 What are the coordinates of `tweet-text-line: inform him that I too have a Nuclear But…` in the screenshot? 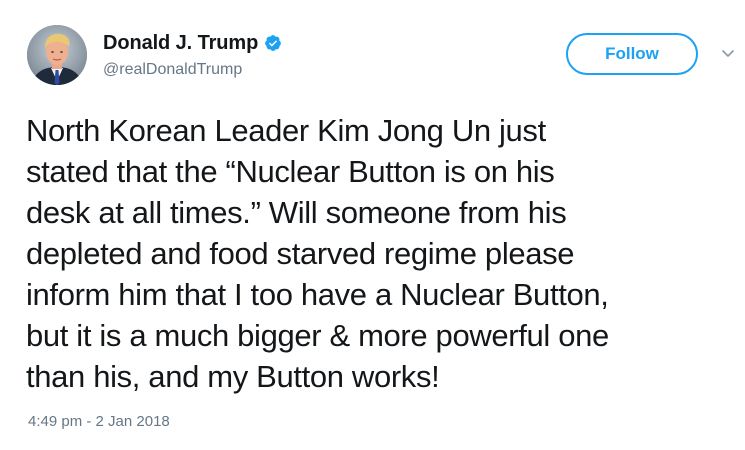 It's located at (317, 294).